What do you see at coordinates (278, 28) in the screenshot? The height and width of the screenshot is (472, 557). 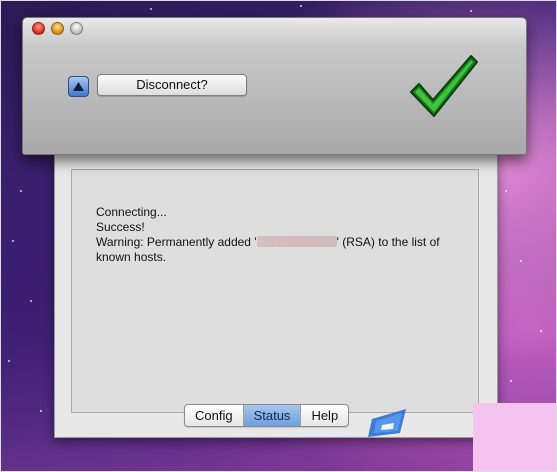 I see `window-title` at bounding box center [278, 28].